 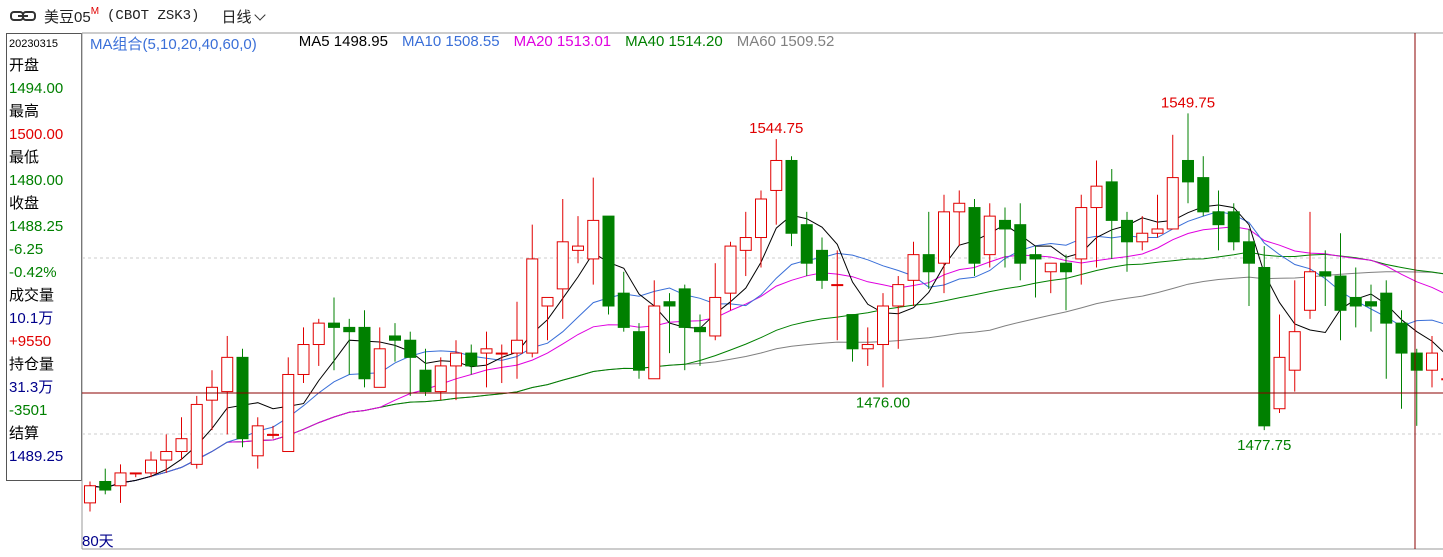 What do you see at coordinates (98, 541) in the screenshot?
I see `days-label: 80天` at bounding box center [98, 541].